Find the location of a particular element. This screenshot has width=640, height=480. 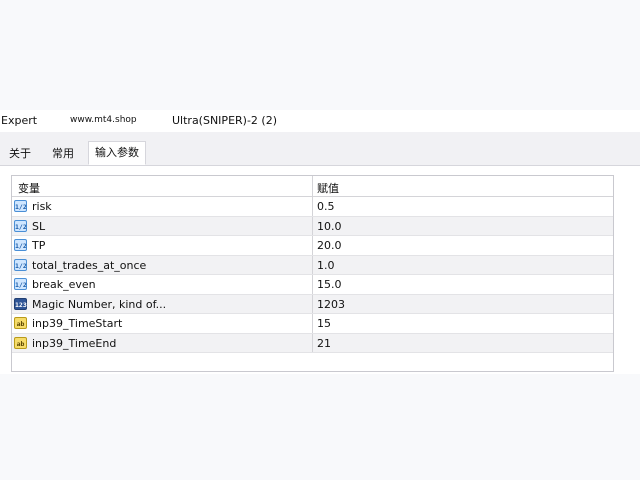

site-label: www.mt4.shop is located at coordinates (103, 120).